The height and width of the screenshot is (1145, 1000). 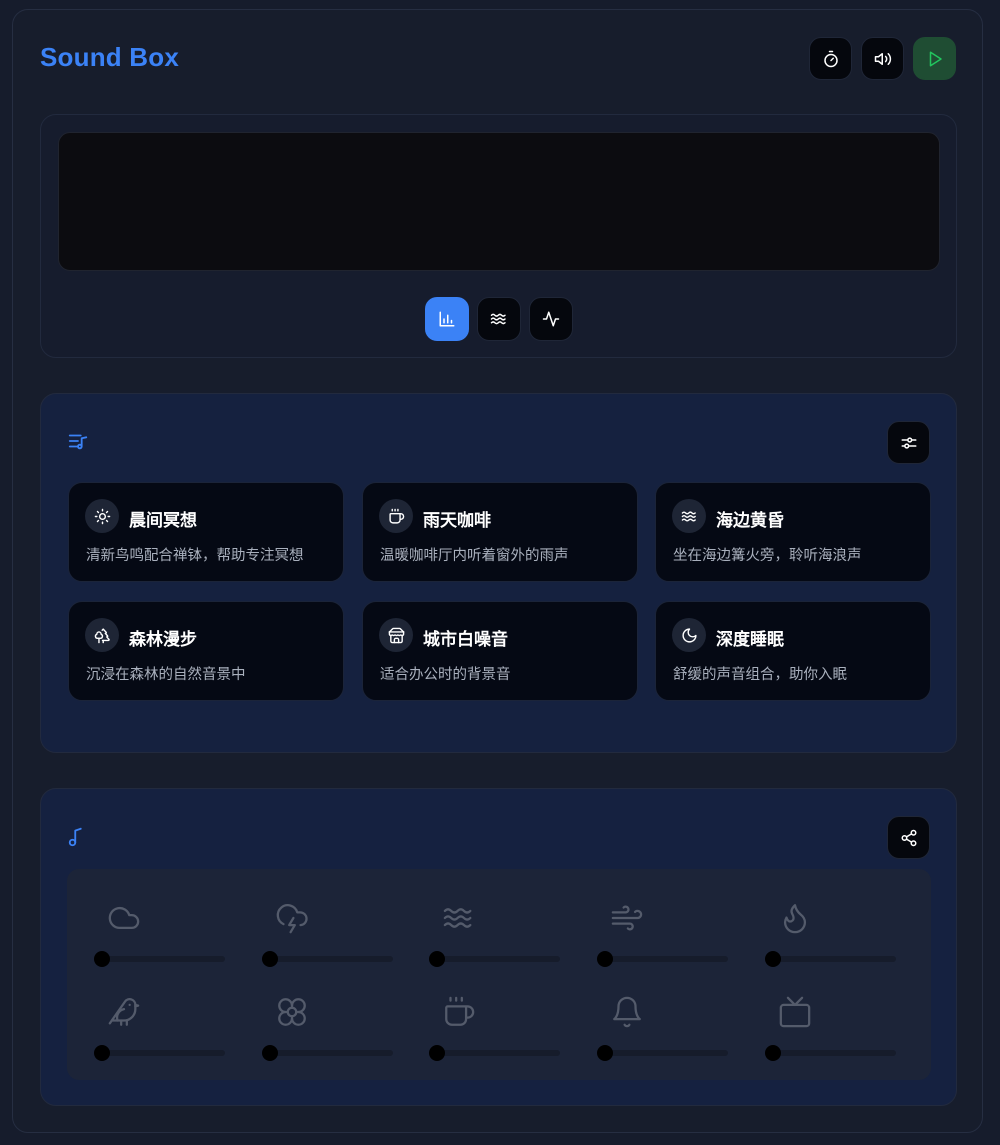 What do you see at coordinates (445, 675) in the screenshot?
I see `scene-description: 适合办公时的背景音` at bounding box center [445, 675].